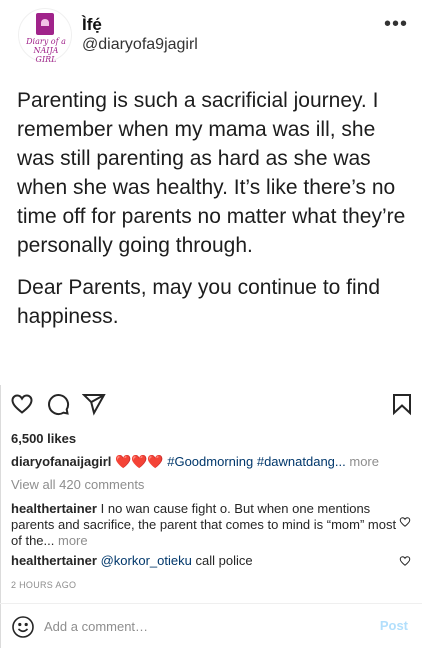 The height and width of the screenshot is (648, 422). What do you see at coordinates (77, 484) in the screenshot?
I see `view-all-comments-link: View all 420 comments` at bounding box center [77, 484].